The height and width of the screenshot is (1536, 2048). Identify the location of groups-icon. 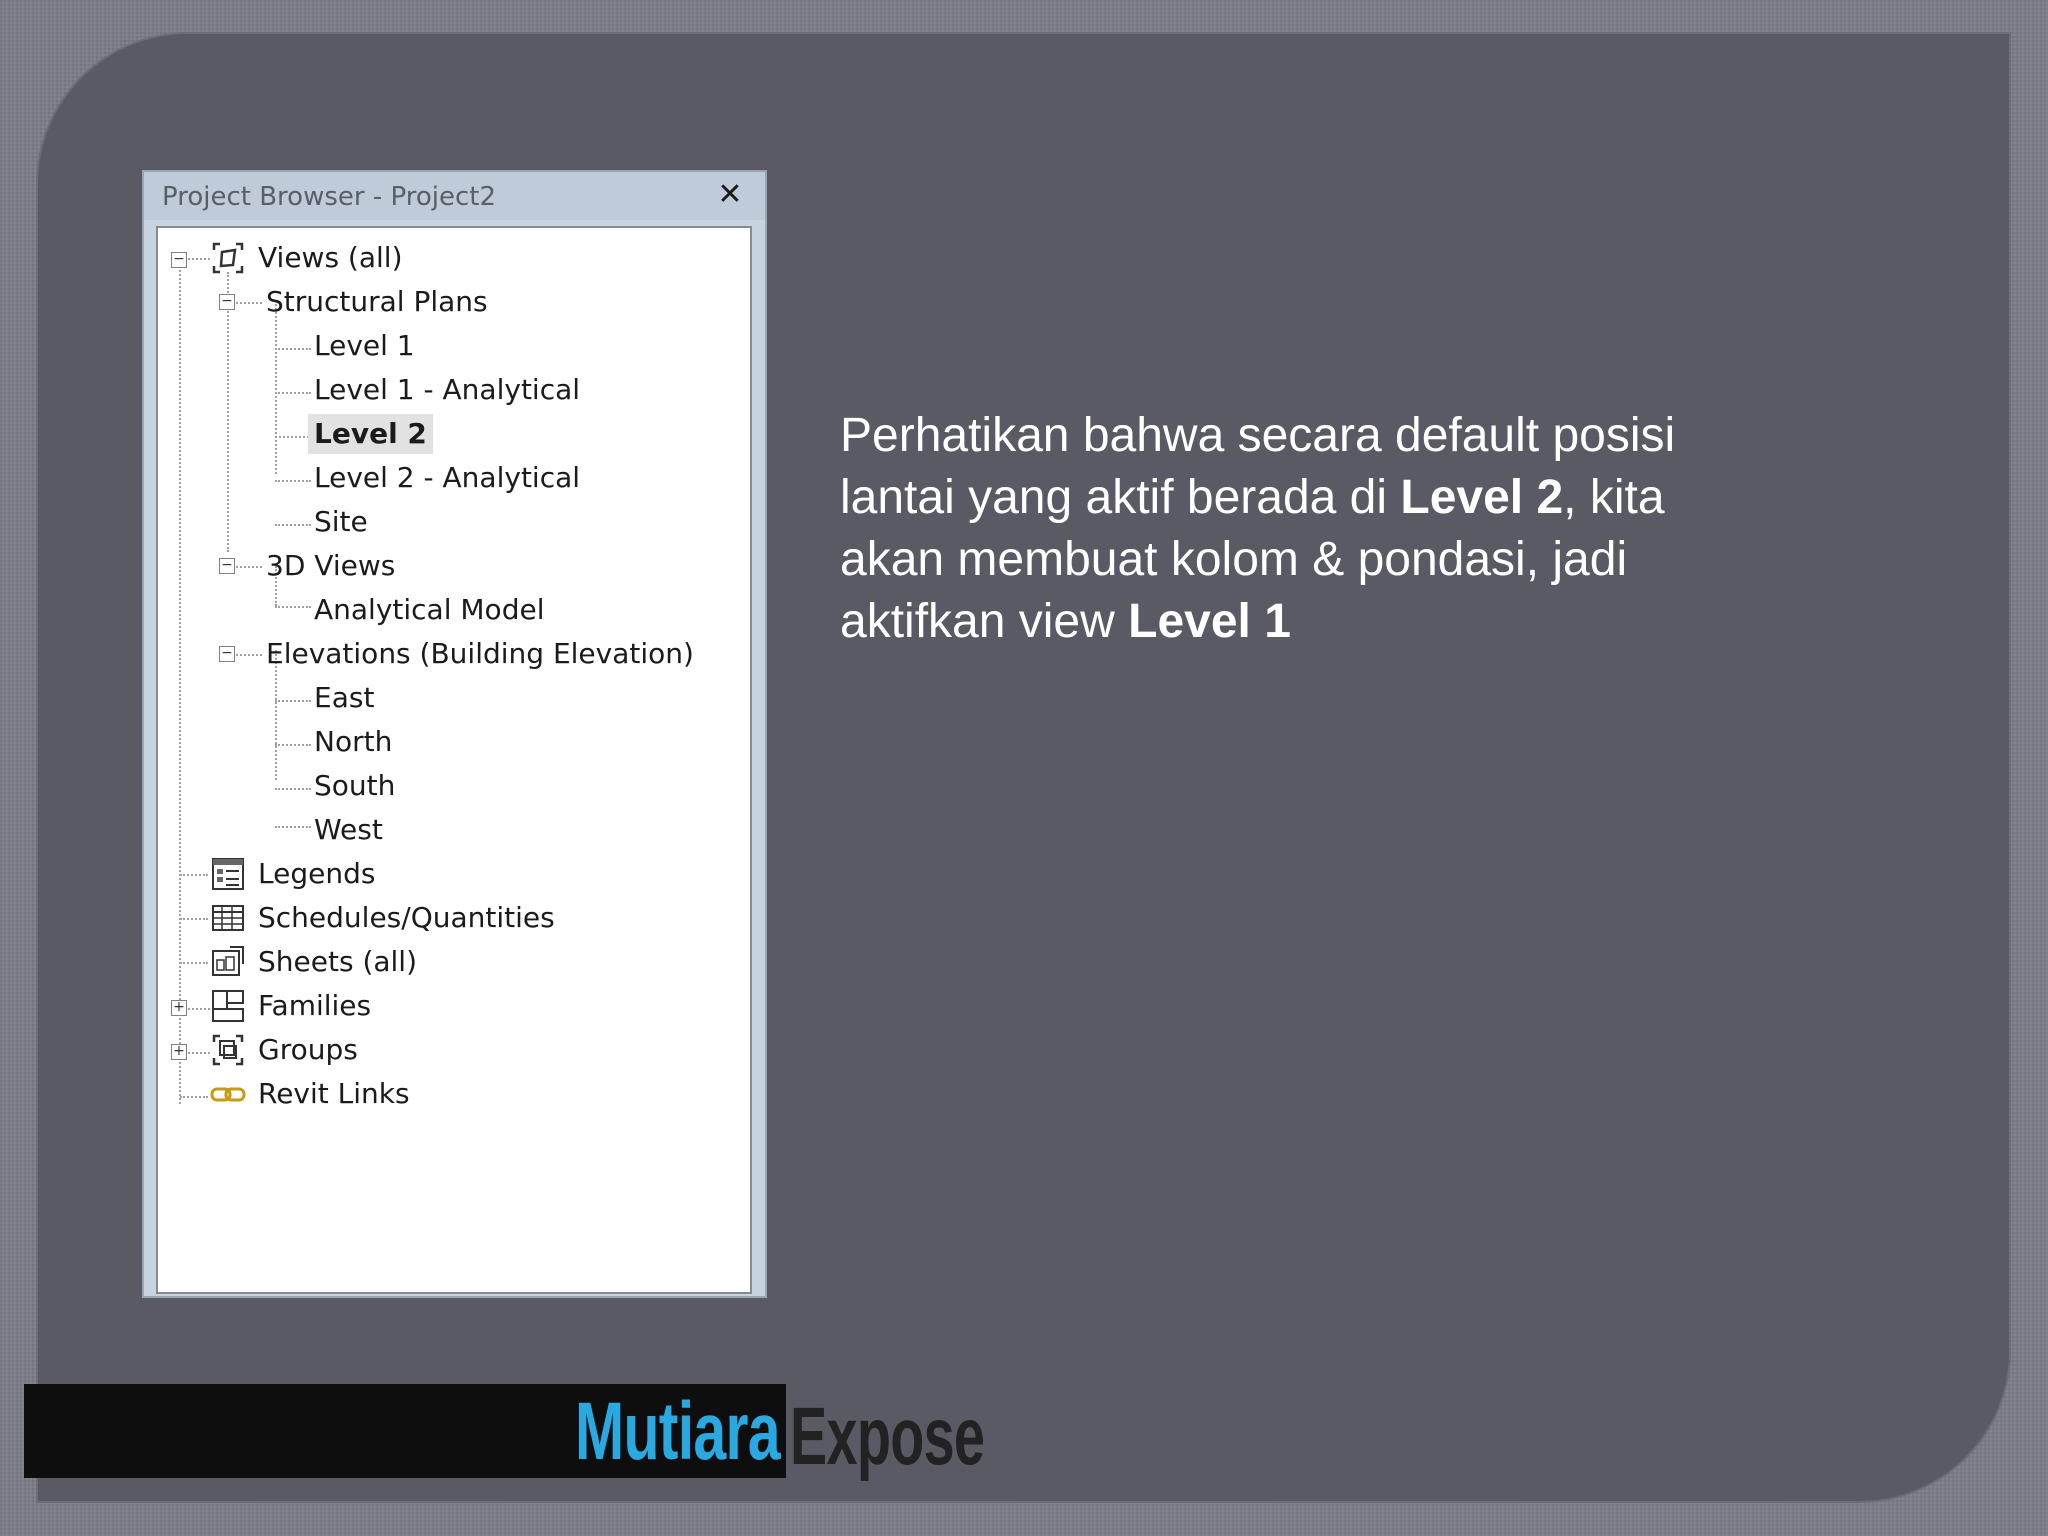
(228, 1050).